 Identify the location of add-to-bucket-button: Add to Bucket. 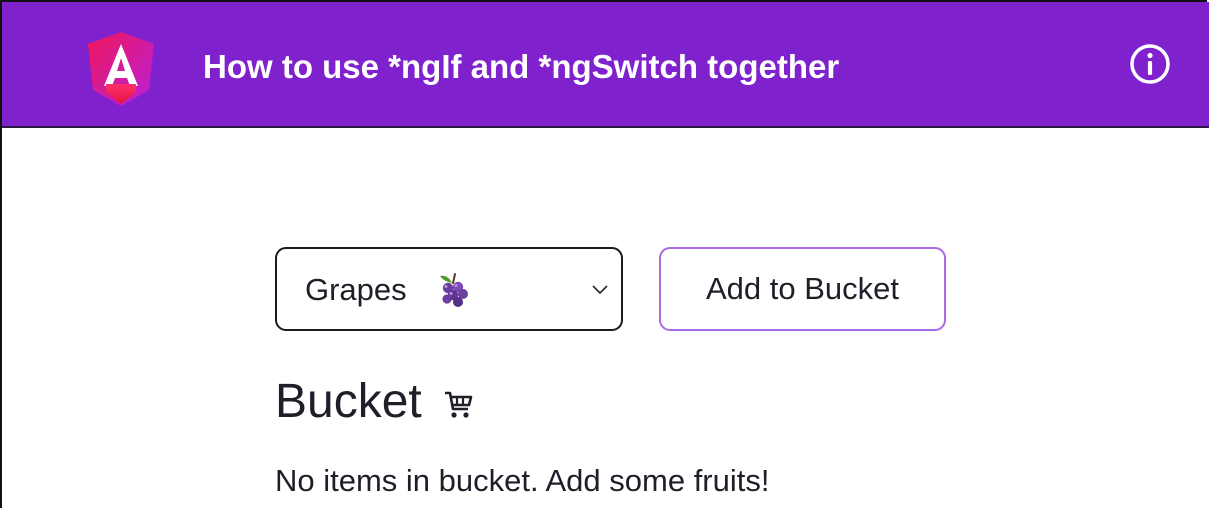
(802, 289).